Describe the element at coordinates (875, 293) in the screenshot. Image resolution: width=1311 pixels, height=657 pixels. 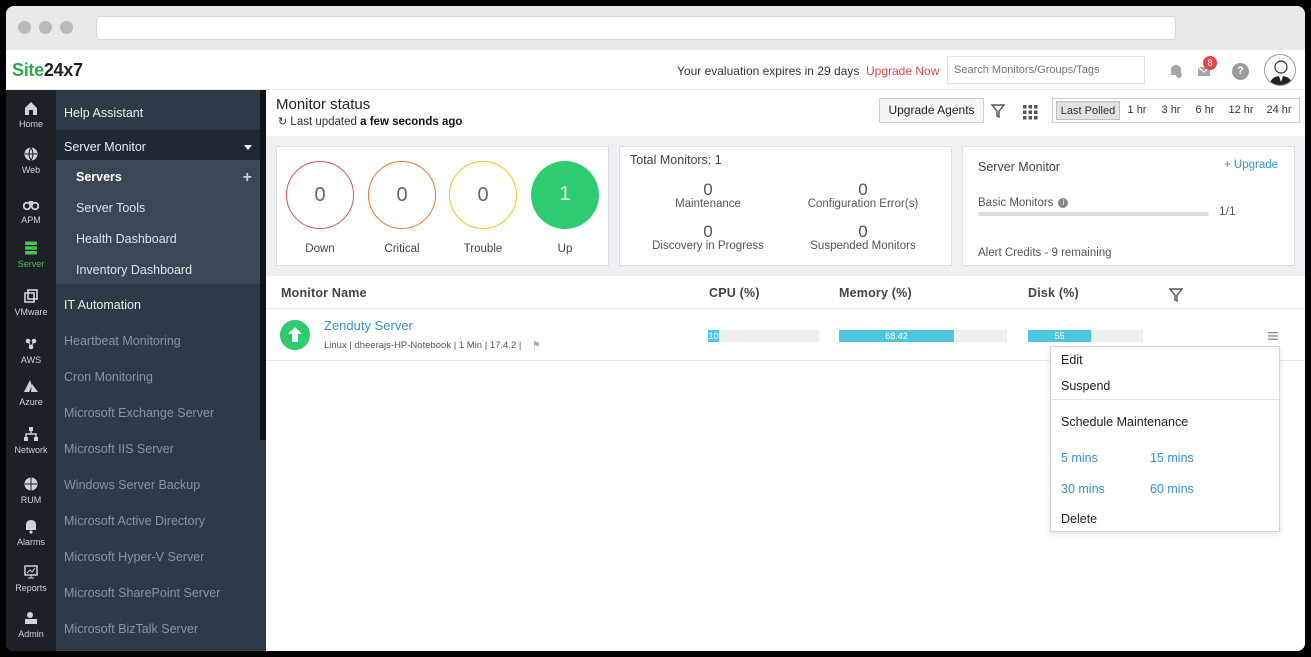
I see `column-memory: Memory (%)` at that location.